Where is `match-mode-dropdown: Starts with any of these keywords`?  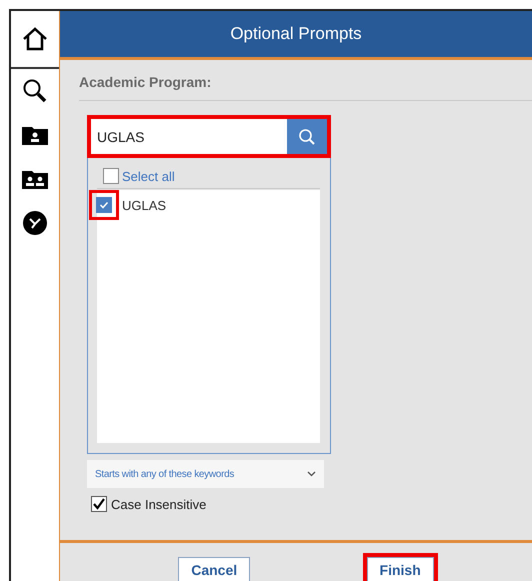
match-mode-dropdown: Starts with any of these keywords is located at coordinates (205, 474).